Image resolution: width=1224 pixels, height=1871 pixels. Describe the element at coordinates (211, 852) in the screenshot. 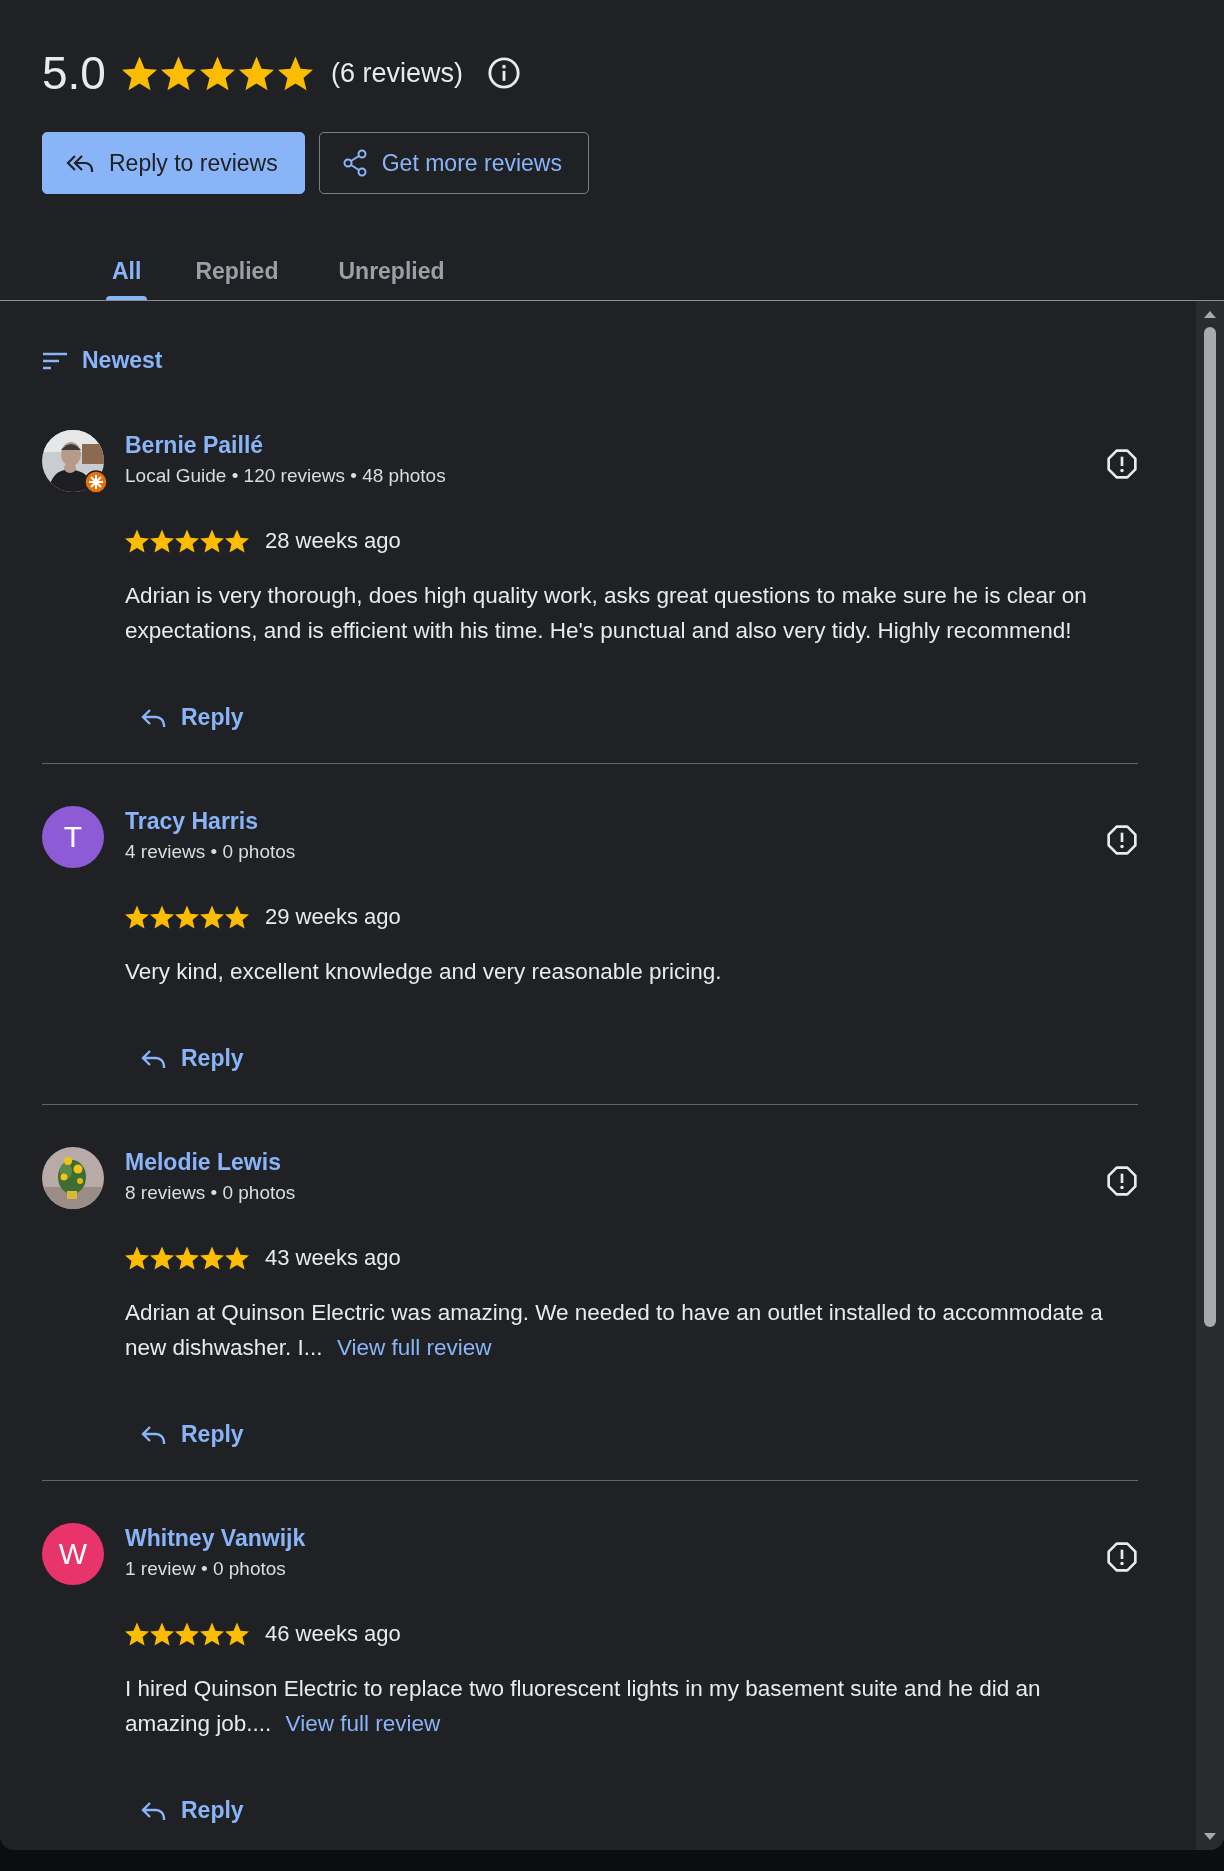

I see `reviewer-stats: 4 reviews • 0 photos` at that location.